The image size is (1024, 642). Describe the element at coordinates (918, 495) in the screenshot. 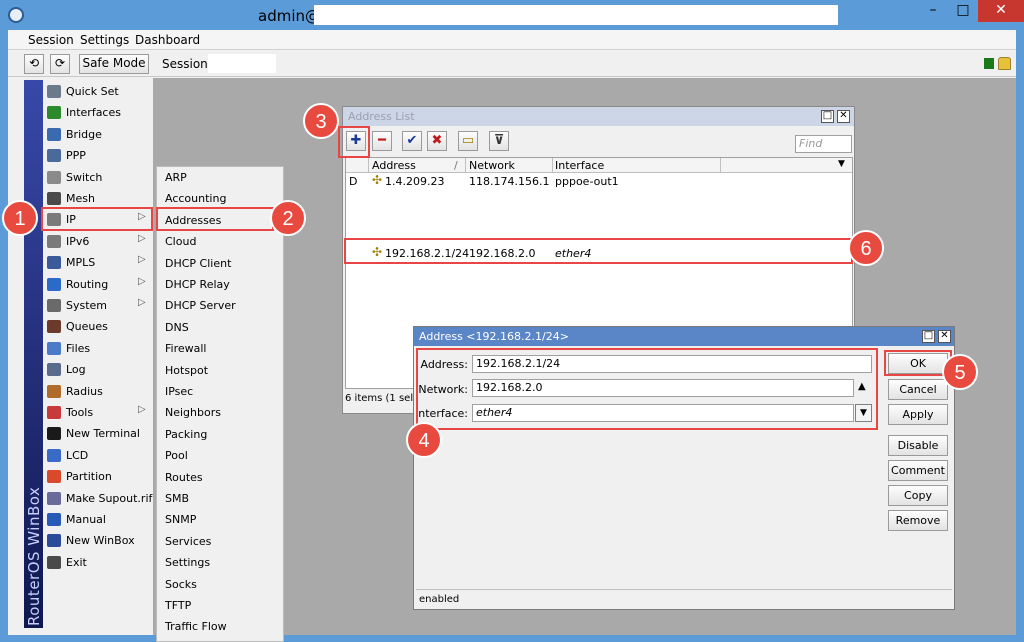

I see `copy-button: Copy` at that location.